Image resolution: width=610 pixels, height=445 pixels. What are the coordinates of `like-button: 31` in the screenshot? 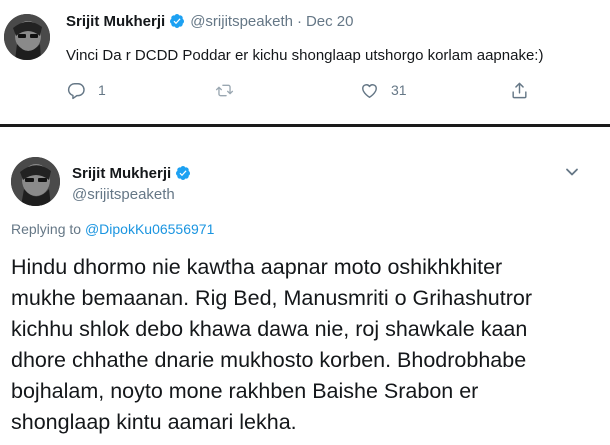 It's located at (383, 90).